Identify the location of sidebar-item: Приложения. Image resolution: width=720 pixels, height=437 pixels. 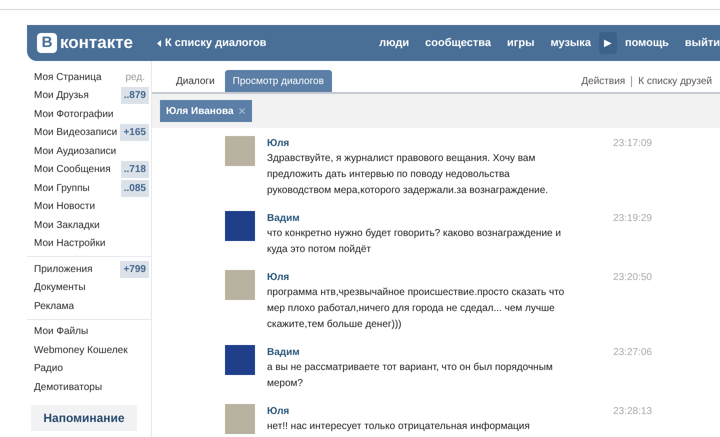
(63, 269).